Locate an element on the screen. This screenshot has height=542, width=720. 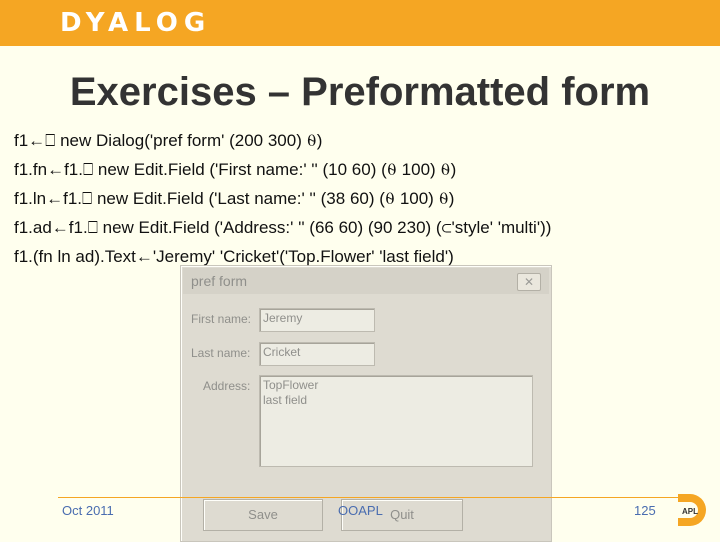
apl-logo-text: APL is located at coordinates (690, 511).